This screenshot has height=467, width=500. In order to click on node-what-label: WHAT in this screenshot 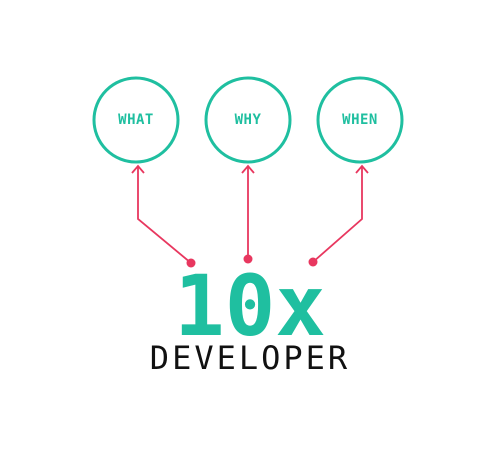, I will do `click(136, 120)`.